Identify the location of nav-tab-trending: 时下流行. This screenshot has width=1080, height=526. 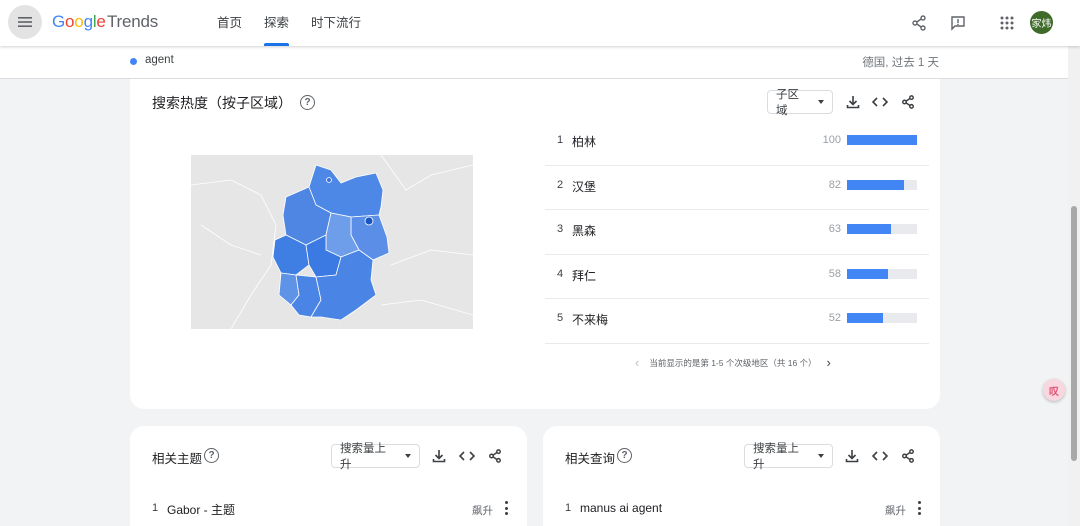
(336, 23).